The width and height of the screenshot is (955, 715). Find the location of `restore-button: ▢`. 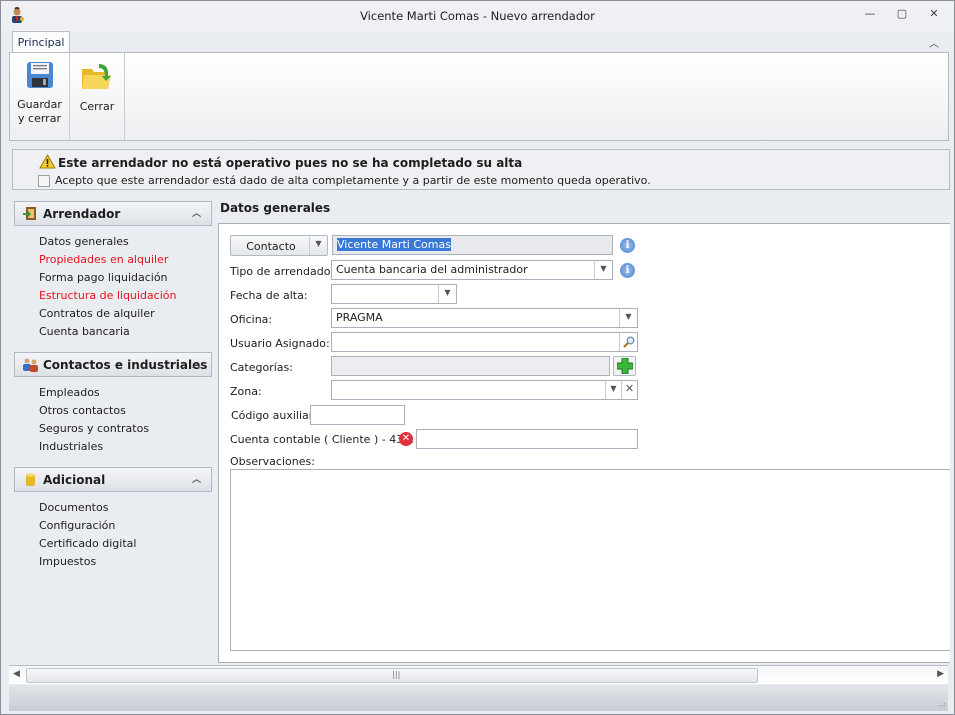

restore-button: ▢ is located at coordinates (902, 15).